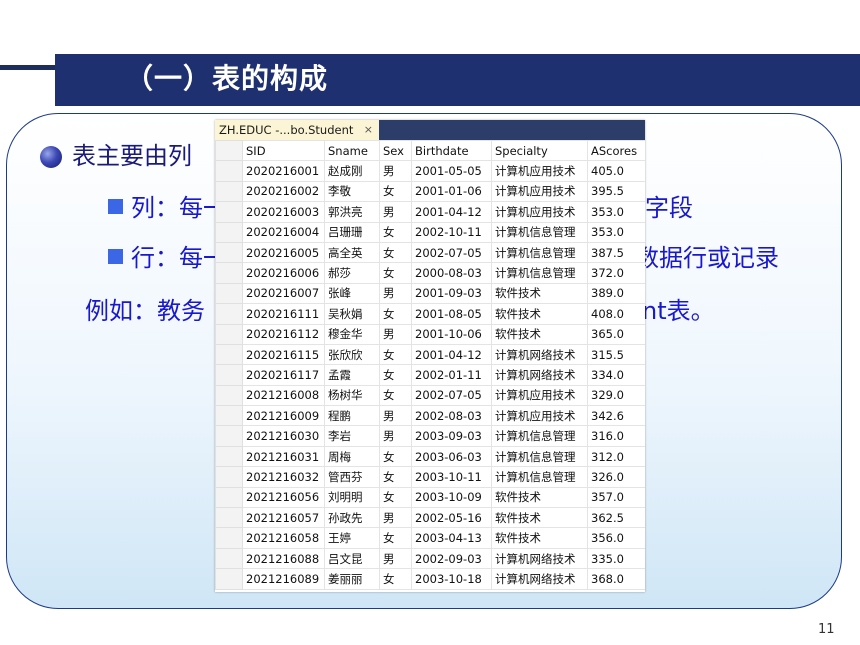  What do you see at coordinates (352, 293) in the screenshot?
I see `table-cell: 张峰` at bounding box center [352, 293].